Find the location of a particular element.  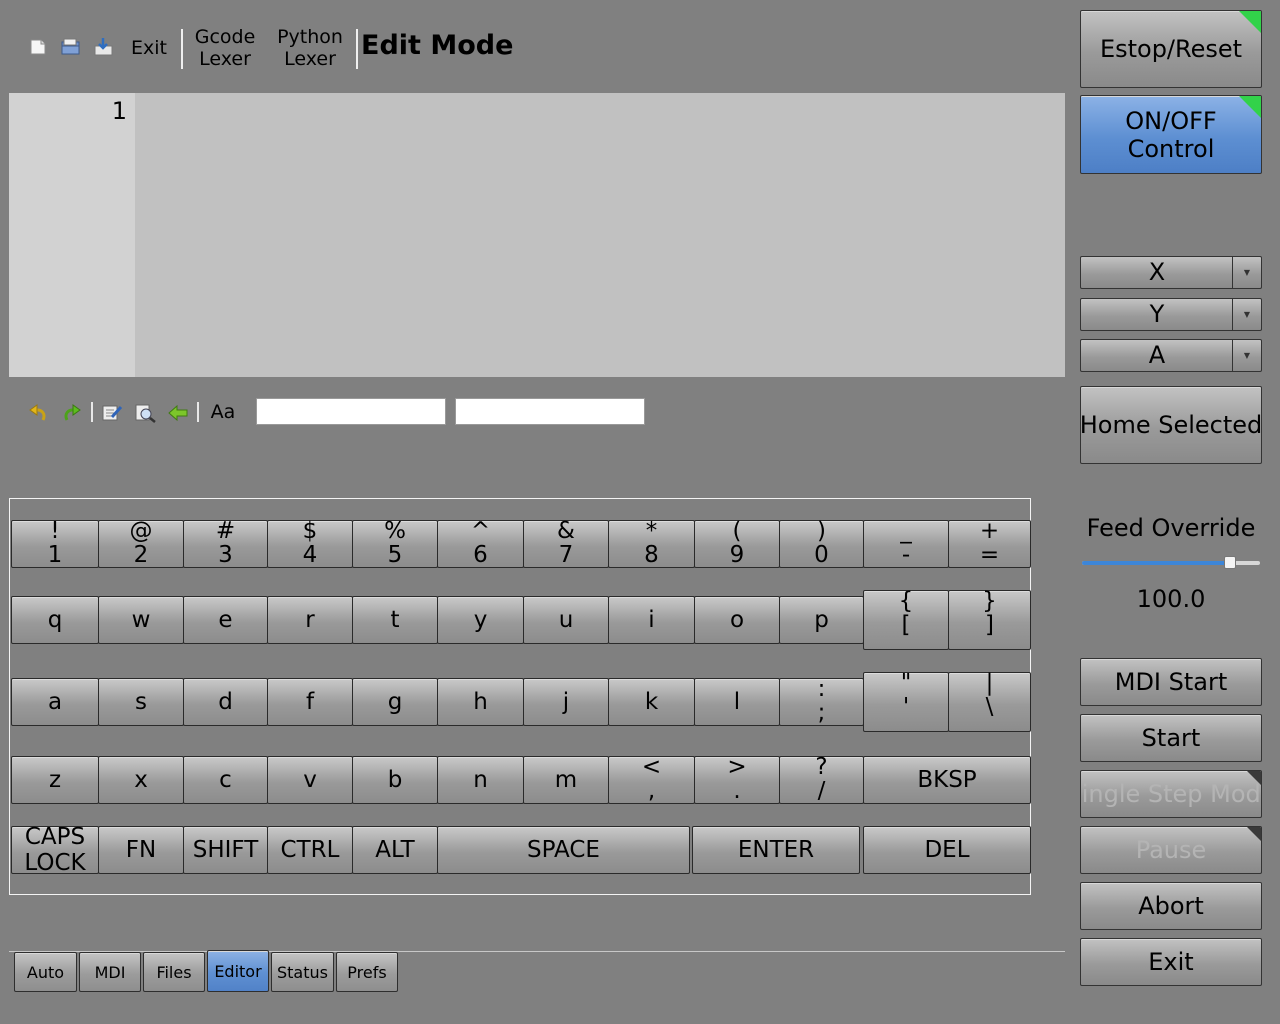

key-4: $4 is located at coordinates (310, 543).